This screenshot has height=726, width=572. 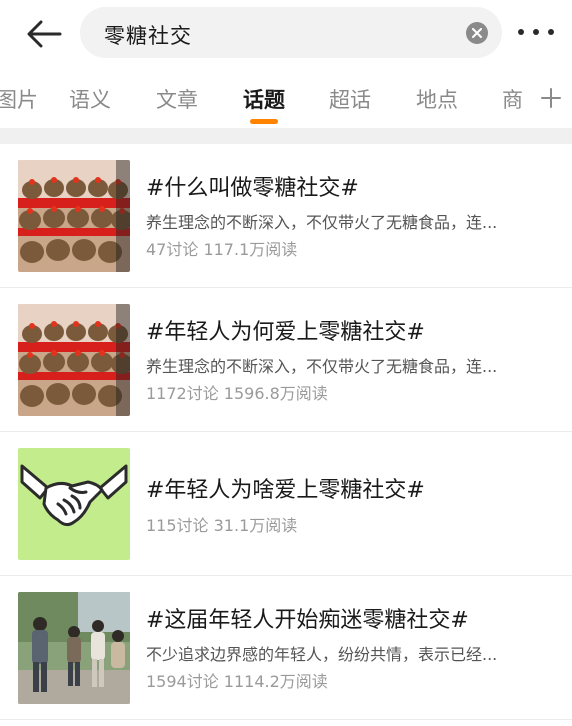 What do you see at coordinates (437, 99) in the screenshot?
I see `tab-places: 地点` at bounding box center [437, 99].